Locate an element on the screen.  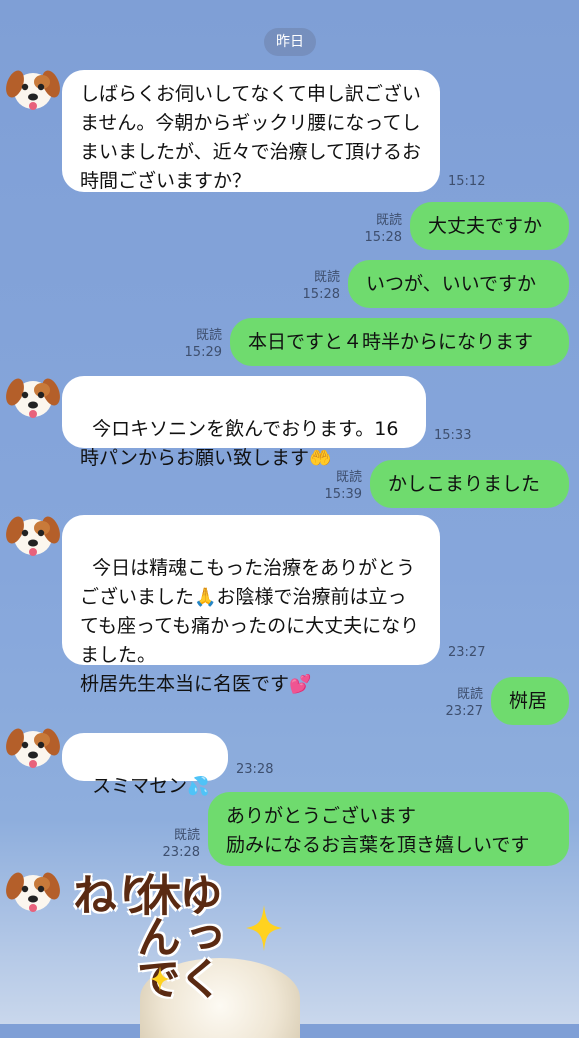
message-bubble-incoming: 今ロキソニンを飲んでおります。16時パンからお願い致します🤲 is located at coordinates (244, 422).